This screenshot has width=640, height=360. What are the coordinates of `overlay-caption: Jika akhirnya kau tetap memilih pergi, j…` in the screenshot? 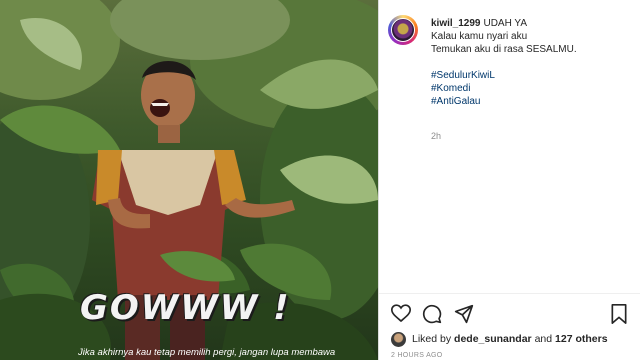 It's located at (207, 352).